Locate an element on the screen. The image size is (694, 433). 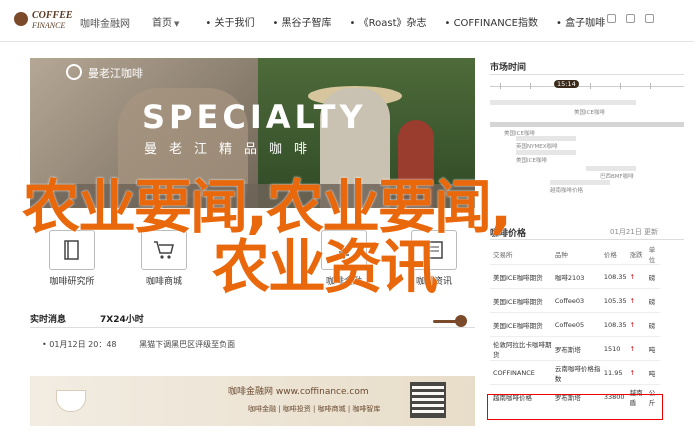
col-exchange: 交易所 is located at coordinates (503, 255).